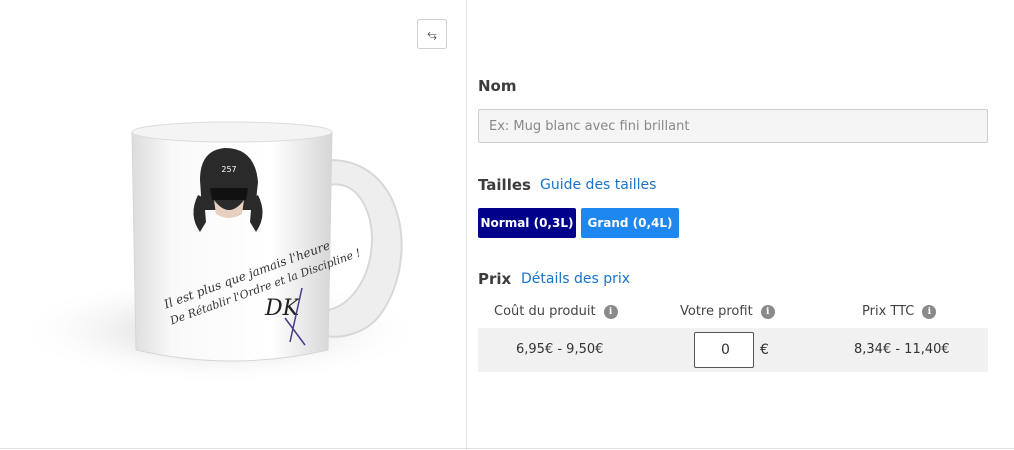 The height and width of the screenshot is (450, 1014). Describe the element at coordinates (575, 279) in the screenshot. I see `price-details-link: Détails des prix` at that location.